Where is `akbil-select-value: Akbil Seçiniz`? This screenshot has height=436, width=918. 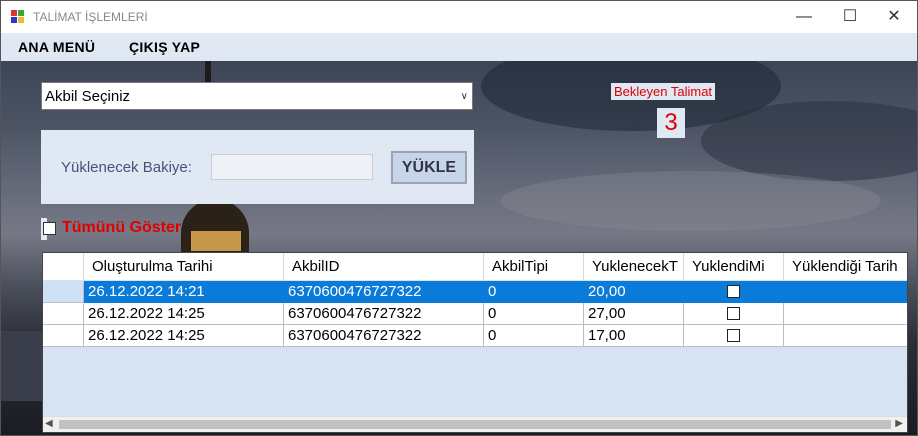
akbil-select-value: Akbil Seçiniz is located at coordinates (88, 96).